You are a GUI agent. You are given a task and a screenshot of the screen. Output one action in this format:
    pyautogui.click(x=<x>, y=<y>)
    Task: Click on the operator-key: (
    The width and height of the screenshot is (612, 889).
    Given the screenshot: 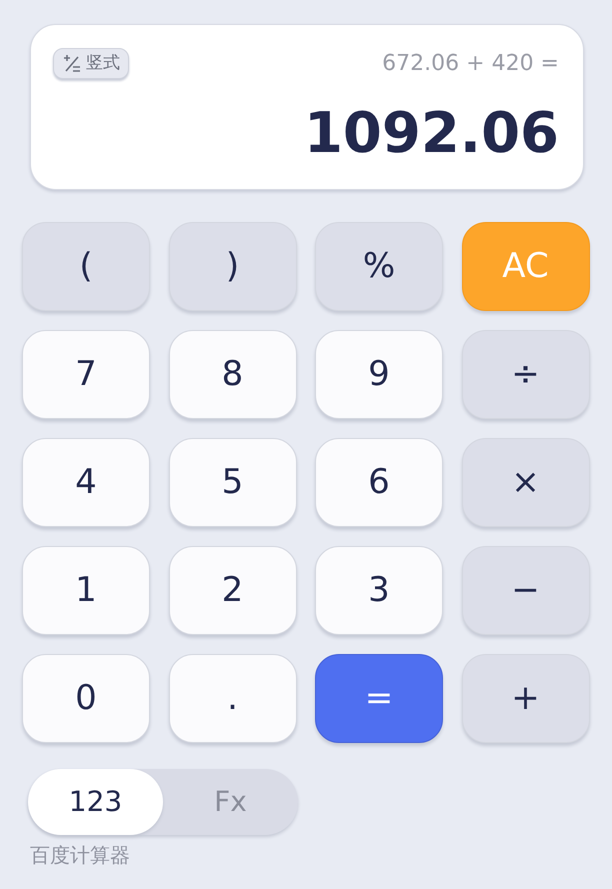 What is the action you would take?
    pyautogui.click(x=86, y=266)
    